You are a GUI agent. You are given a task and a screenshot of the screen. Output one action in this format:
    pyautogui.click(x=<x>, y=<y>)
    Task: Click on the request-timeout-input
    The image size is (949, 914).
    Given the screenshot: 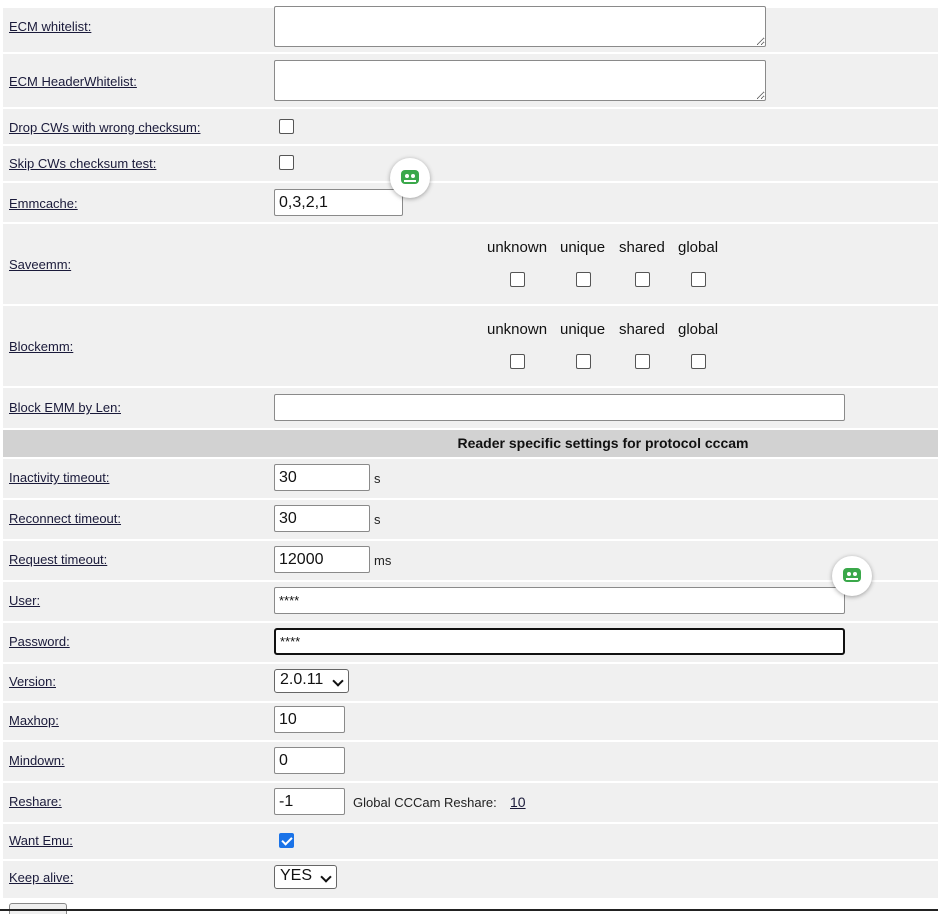 What is the action you would take?
    pyautogui.click(x=322, y=559)
    